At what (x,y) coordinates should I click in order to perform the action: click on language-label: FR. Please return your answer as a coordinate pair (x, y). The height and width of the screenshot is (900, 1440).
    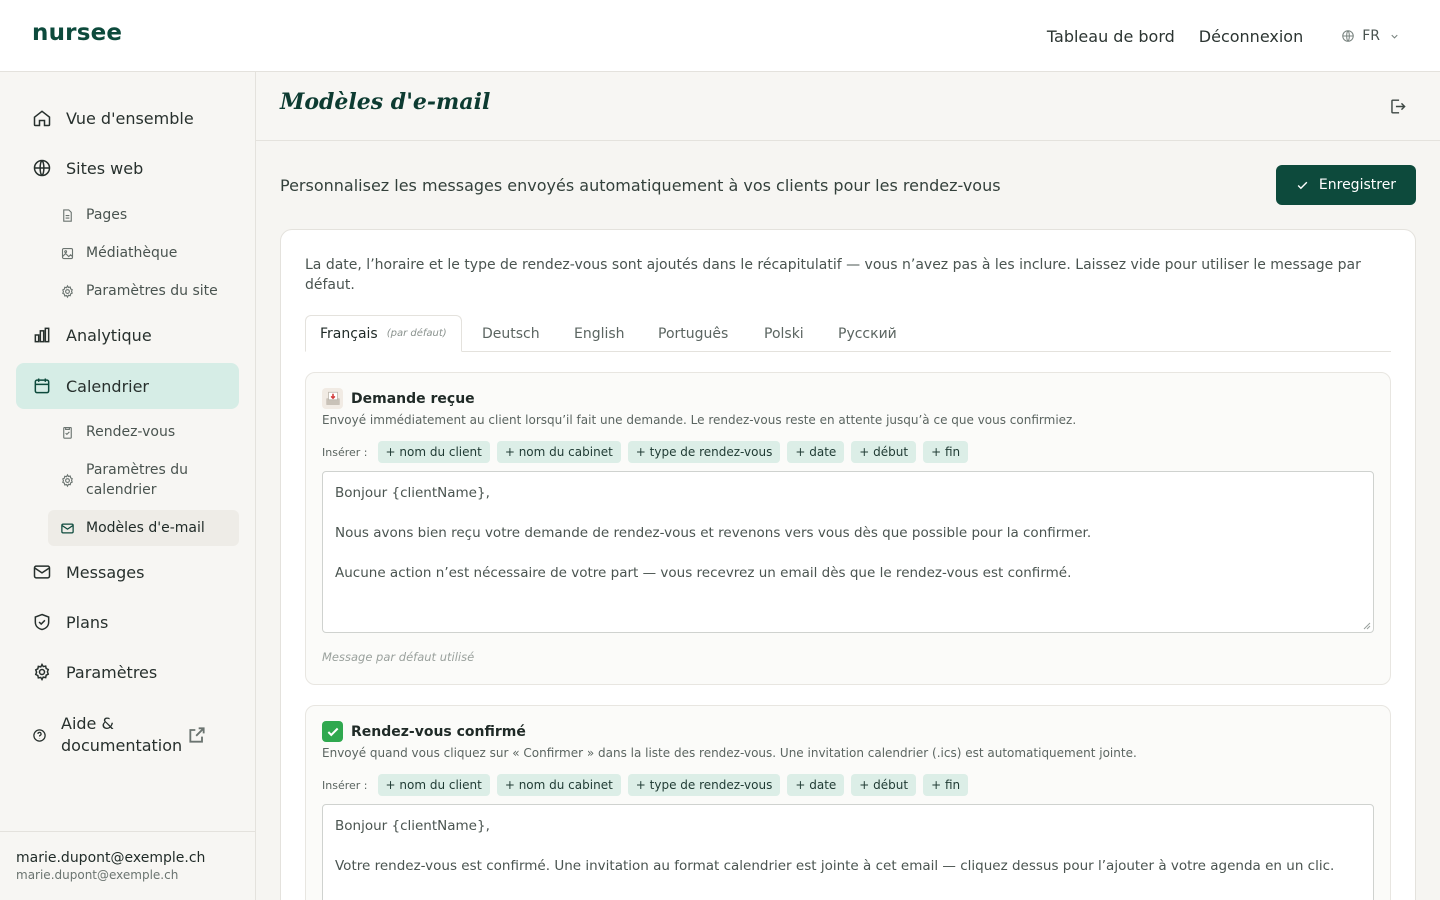
    Looking at the image, I should click on (1371, 36).